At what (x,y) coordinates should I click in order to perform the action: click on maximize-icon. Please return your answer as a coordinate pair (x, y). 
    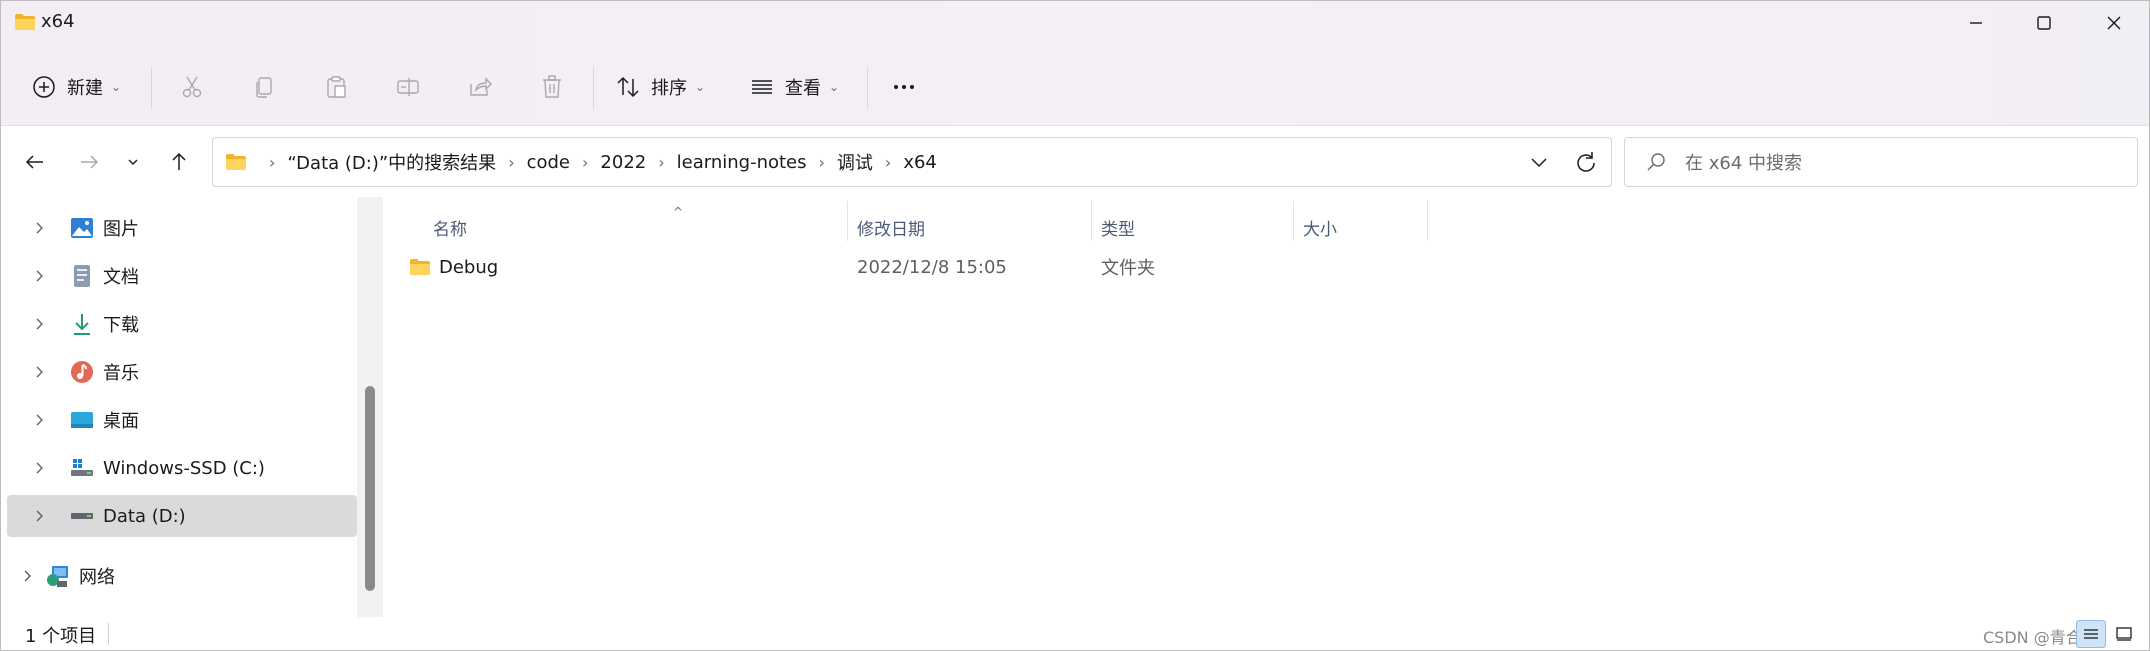
    Looking at the image, I should click on (2044, 23).